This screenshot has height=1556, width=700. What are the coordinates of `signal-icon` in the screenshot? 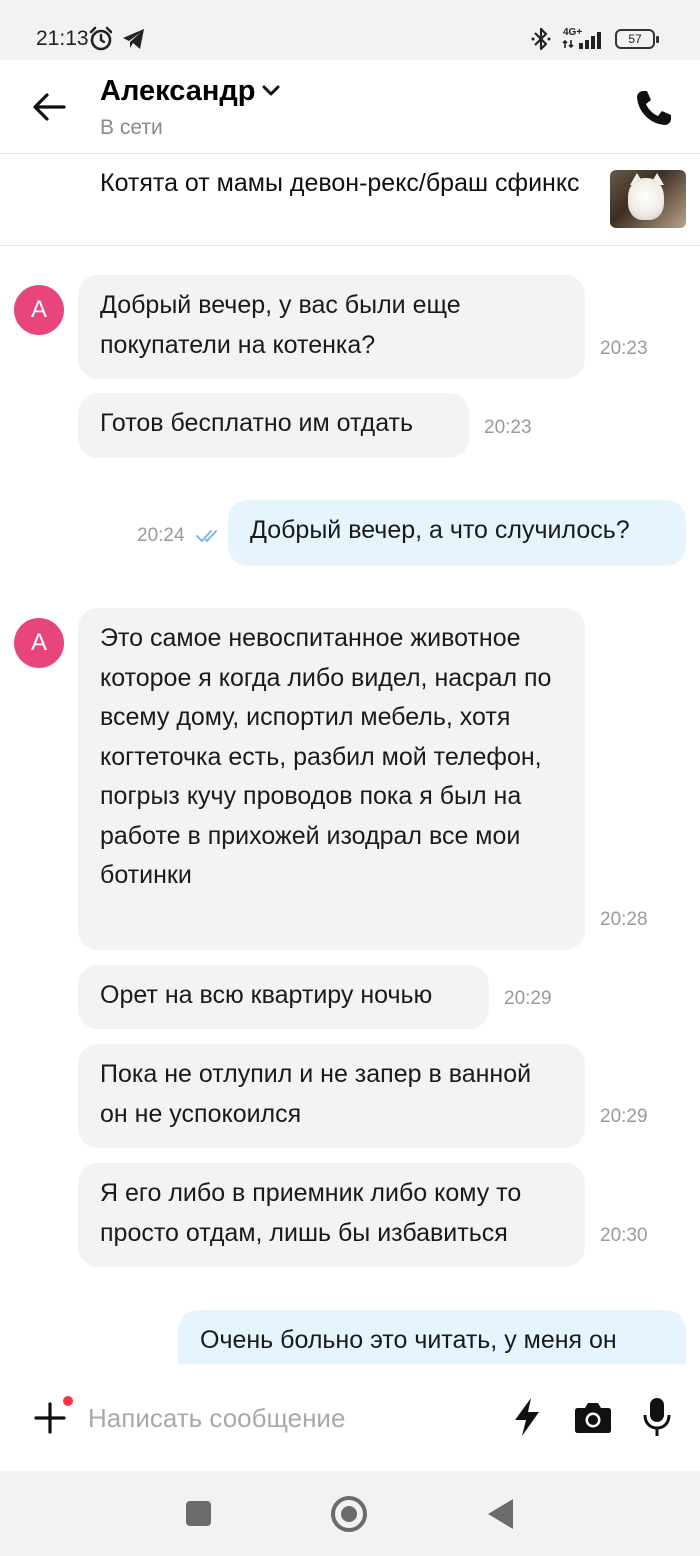 It's located at (581, 40).